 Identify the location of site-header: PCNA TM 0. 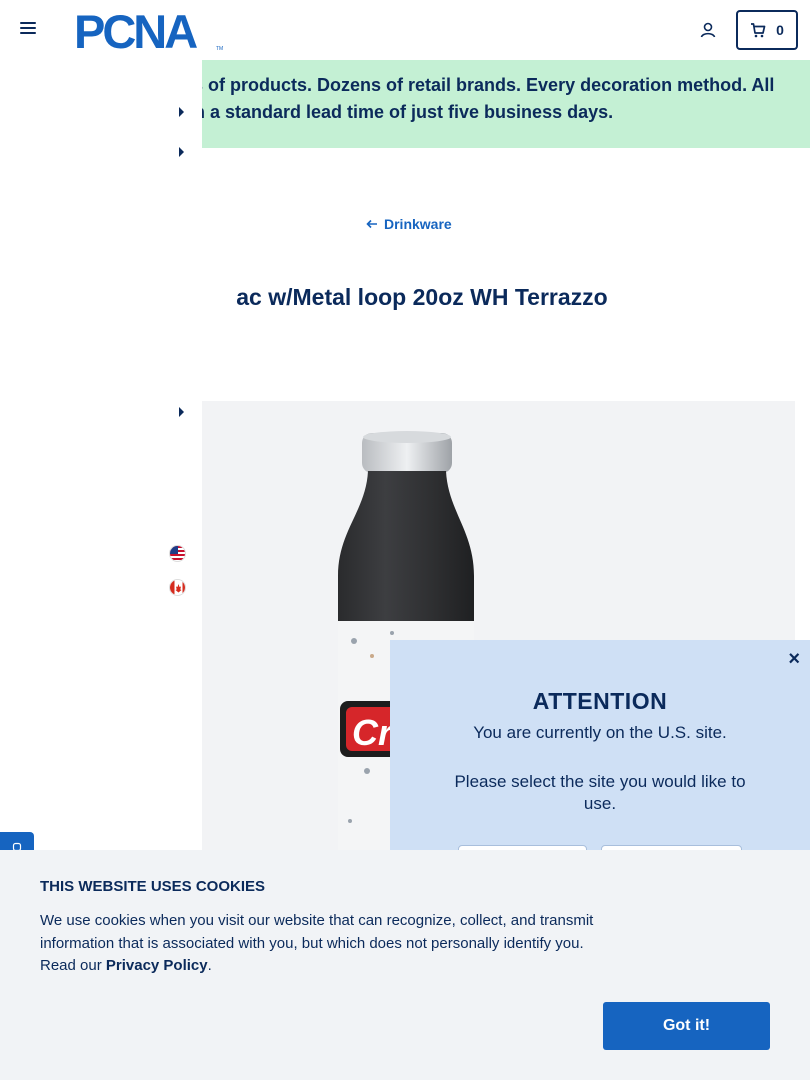
(405, 30).